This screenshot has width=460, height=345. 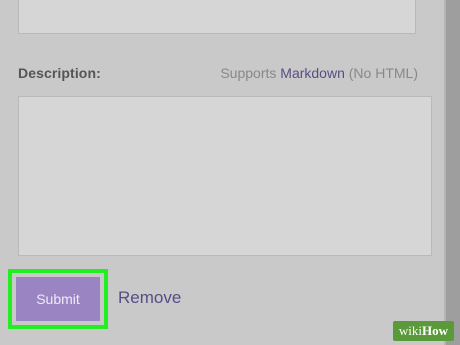 What do you see at coordinates (435, 330) in the screenshot?
I see `watermark-how: How` at bounding box center [435, 330].